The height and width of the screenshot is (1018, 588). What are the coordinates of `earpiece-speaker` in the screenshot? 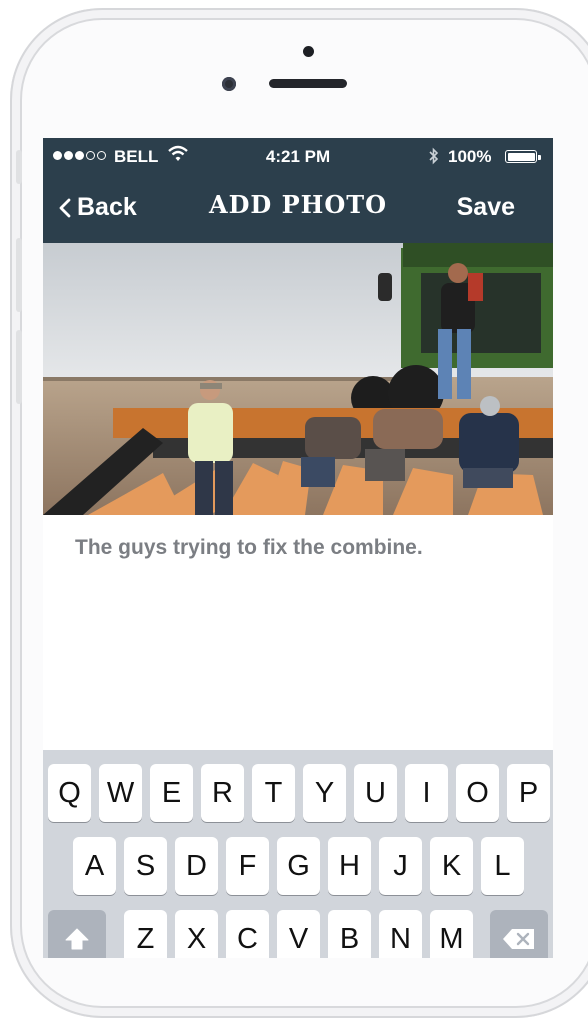 It's located at (308, 83).